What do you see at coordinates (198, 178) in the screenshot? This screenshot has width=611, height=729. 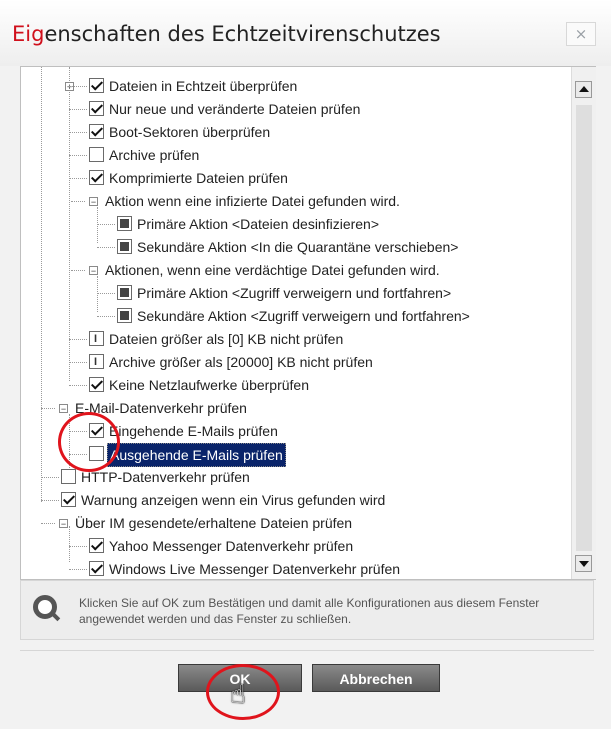 I see `tree-item-label: Komprimierte Dateien prüfen` at bounding box center [198, 178].